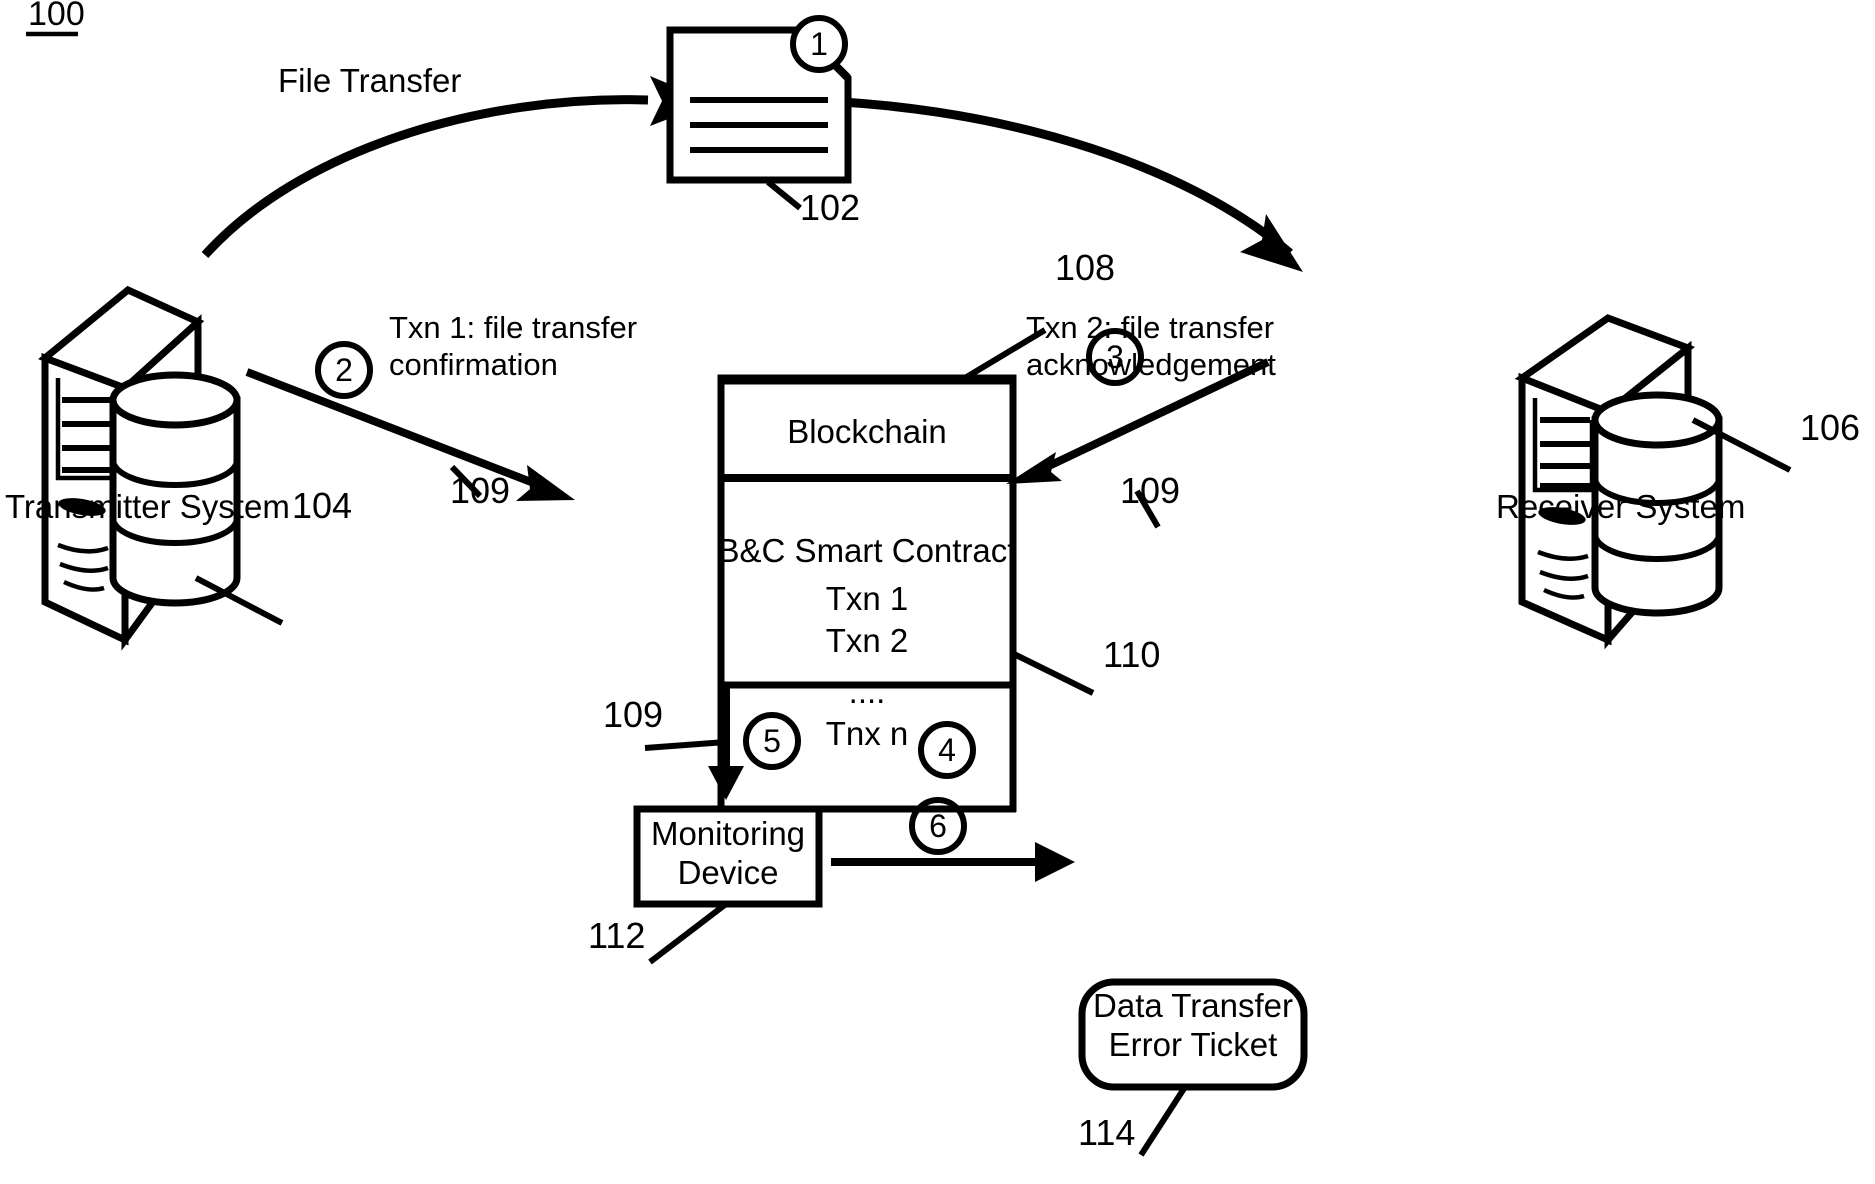  Describe the element at coordinates (633, 714) in the screenshot. I see `to-monitoring-ref-label: 109` at that location.